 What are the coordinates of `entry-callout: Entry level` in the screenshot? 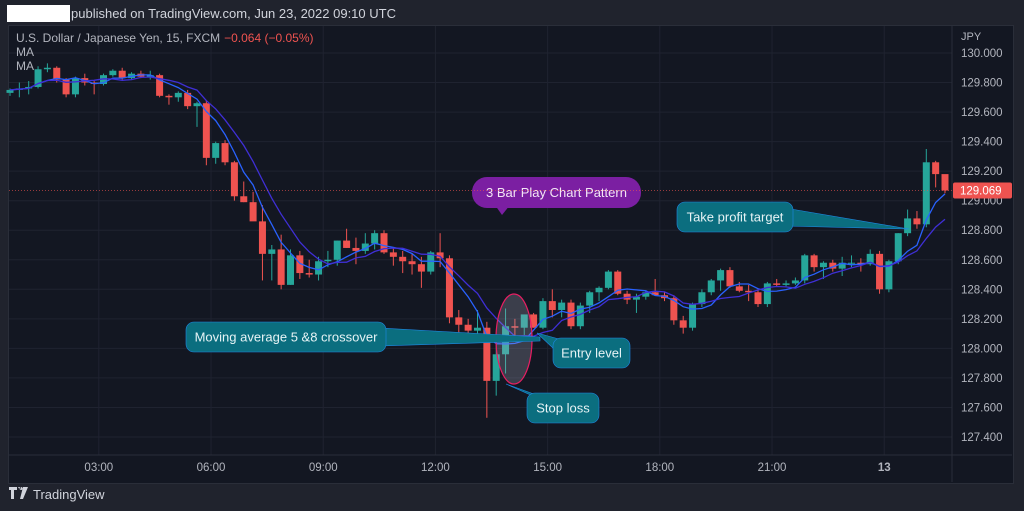 It's located at (583, 350).